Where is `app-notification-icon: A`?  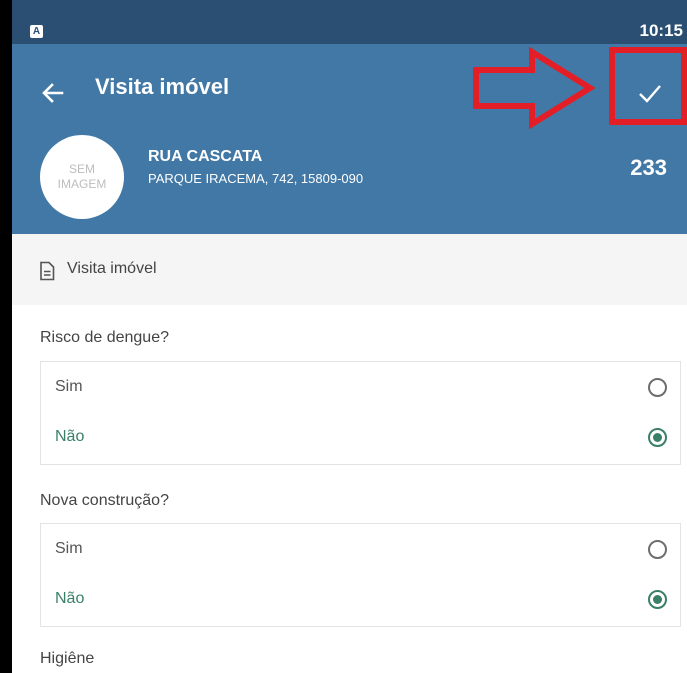
app-notification-icon: A is located at coordinates (36, 31).